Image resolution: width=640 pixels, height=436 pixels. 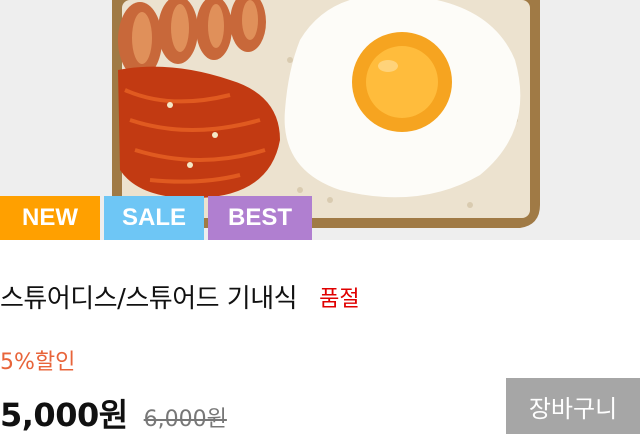 What do you see at coordinates (573, 406) in the screenshot?
I see `add-to-cart-button: 장바구니` at bounding box center [573, 406].